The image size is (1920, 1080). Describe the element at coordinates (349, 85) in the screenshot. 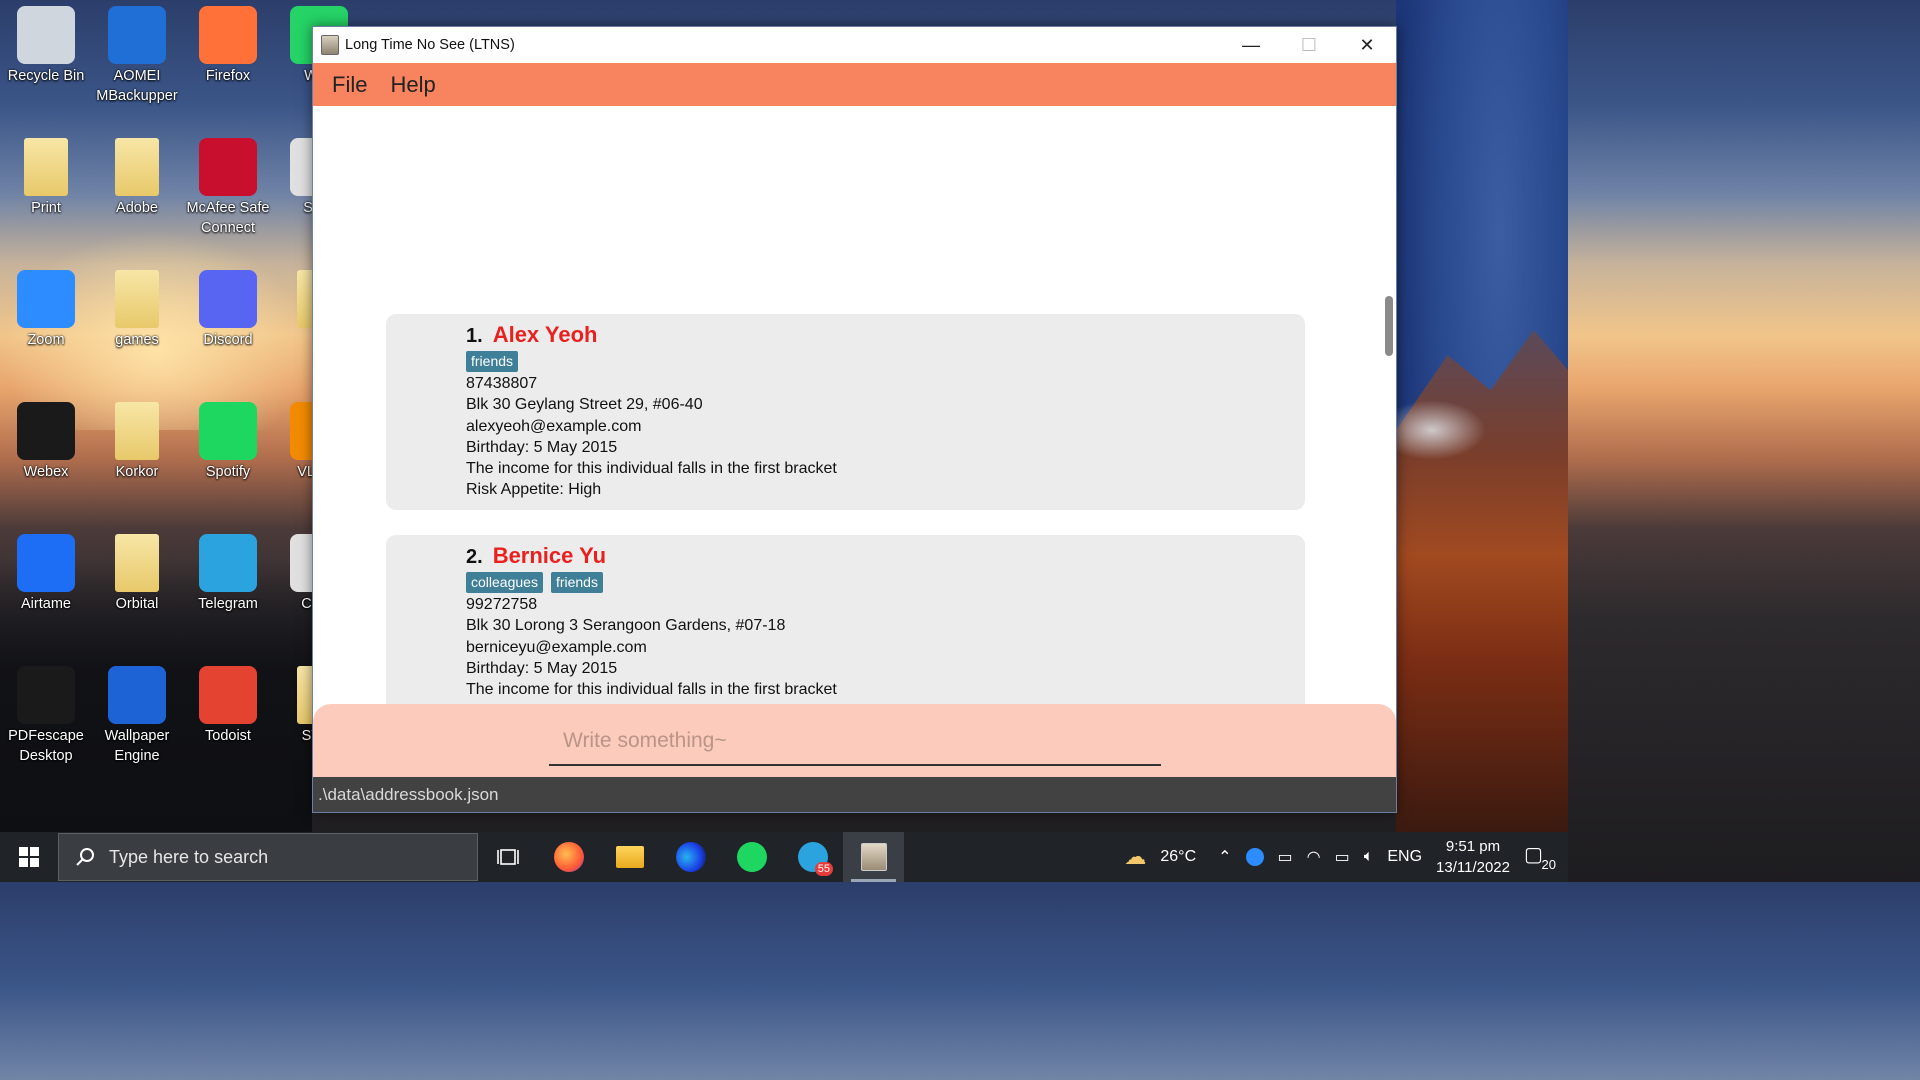

I see `menu-file: File` at that location.